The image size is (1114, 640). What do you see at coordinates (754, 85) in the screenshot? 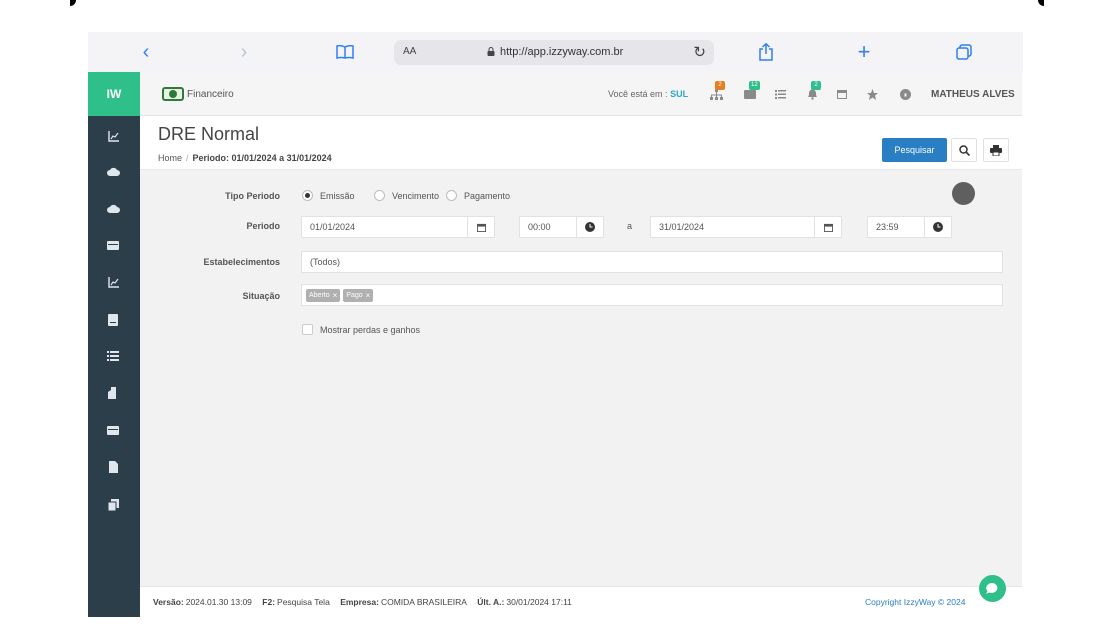
I see `card-badge: 12` at bounding box center [754, 85].